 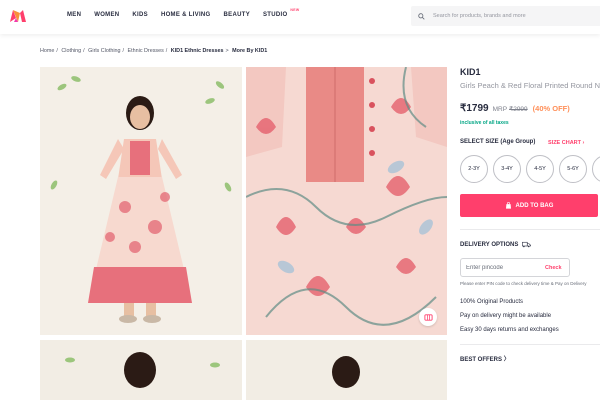 What do you see at coordinates (275, 15) in the screenshot?
I see `nav-studio-label: STUDIO` at bounding box center [275, 15].